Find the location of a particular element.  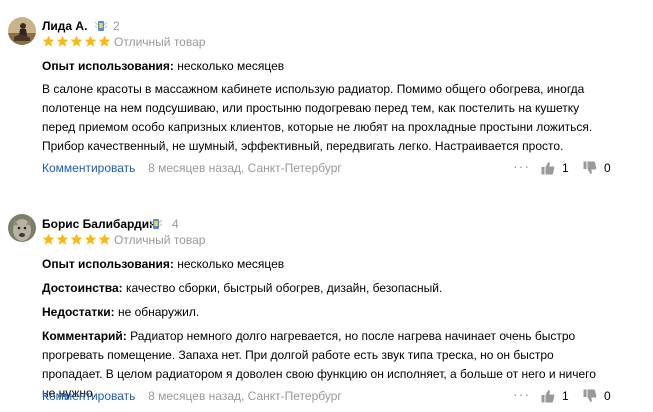

dislike-button: 0 is located at coordinates (597, 396).